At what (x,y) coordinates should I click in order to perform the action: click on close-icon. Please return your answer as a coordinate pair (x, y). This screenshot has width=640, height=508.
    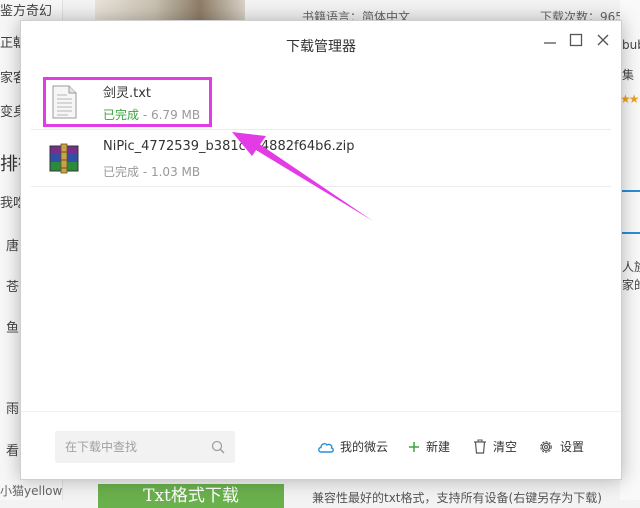
    Looking at the image, I should click on (603, 40).